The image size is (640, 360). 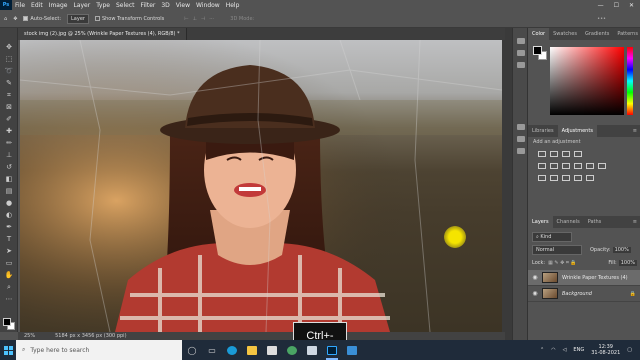 What do you see at coordinates (99, 350) in the screenshot?
I see `taskbar-search-box: ⌕ Type here to search` at bounding box center [99, 350].